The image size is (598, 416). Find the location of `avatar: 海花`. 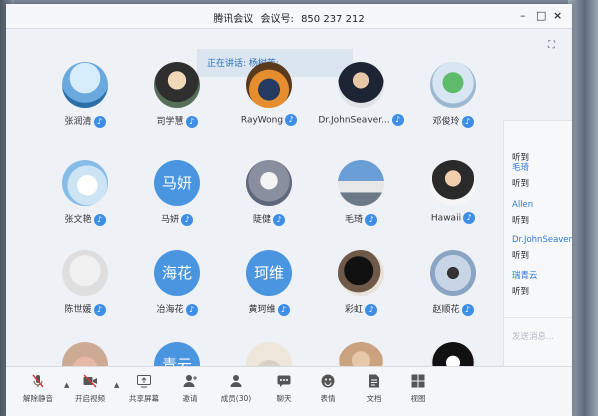

avatar: 海花 is located at coordinates (177, 273).